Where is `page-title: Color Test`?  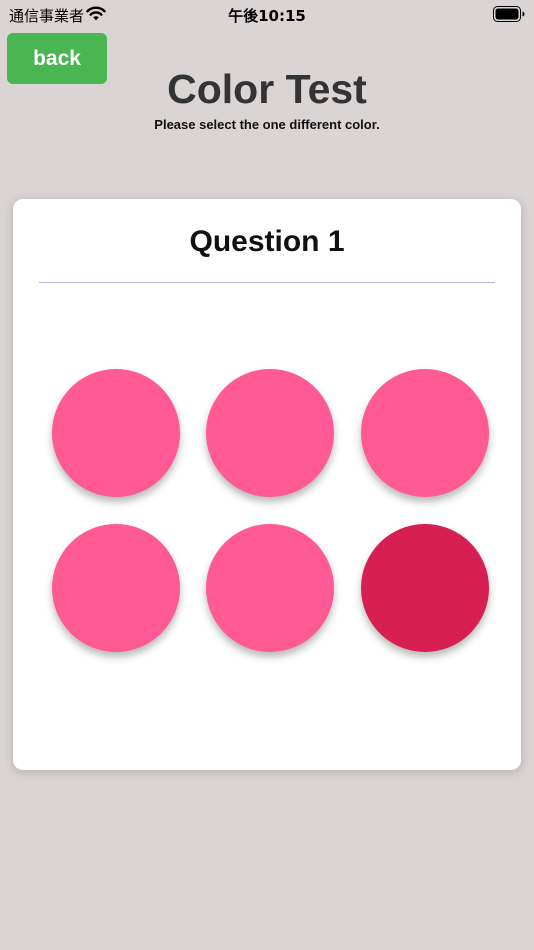 page-title: Color Test is located at coordinates (267, 89).